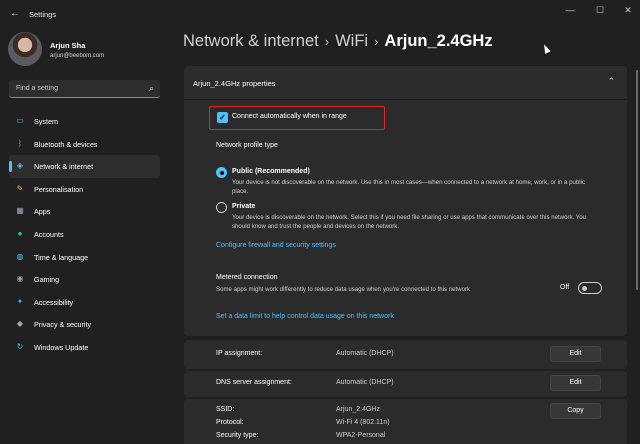 The image size is (640, 444). I want to click on ssid-label: SSID:, so click(225, 409).